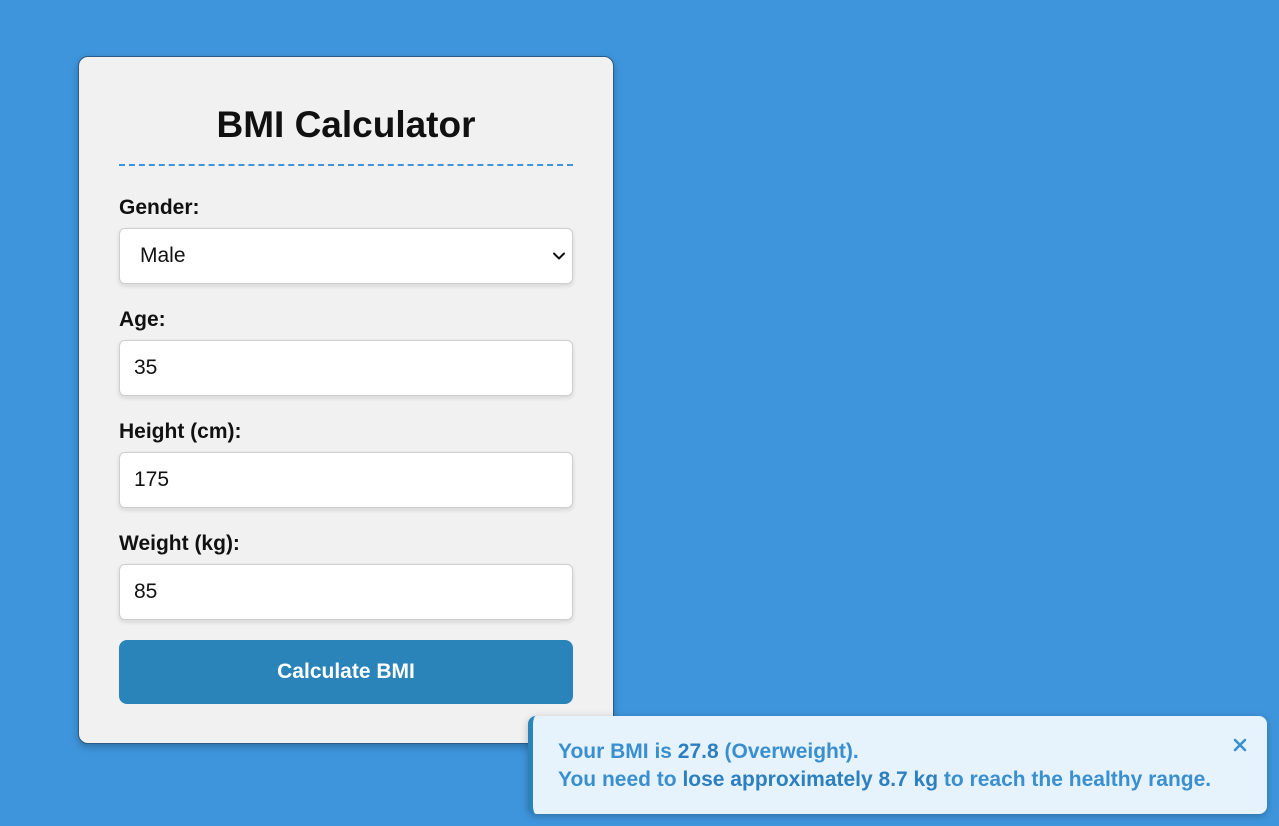  I want to click on gender-label: Gender:, so click(159, 207).